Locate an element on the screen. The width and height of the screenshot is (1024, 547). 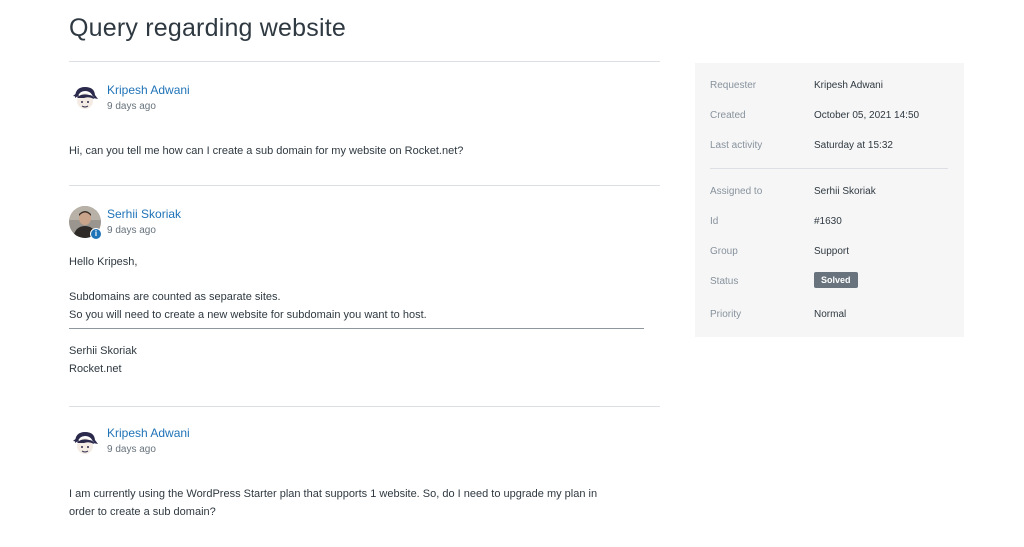
prop-value: October 05, 2021 14:50 is located at coordinates (867, 115).